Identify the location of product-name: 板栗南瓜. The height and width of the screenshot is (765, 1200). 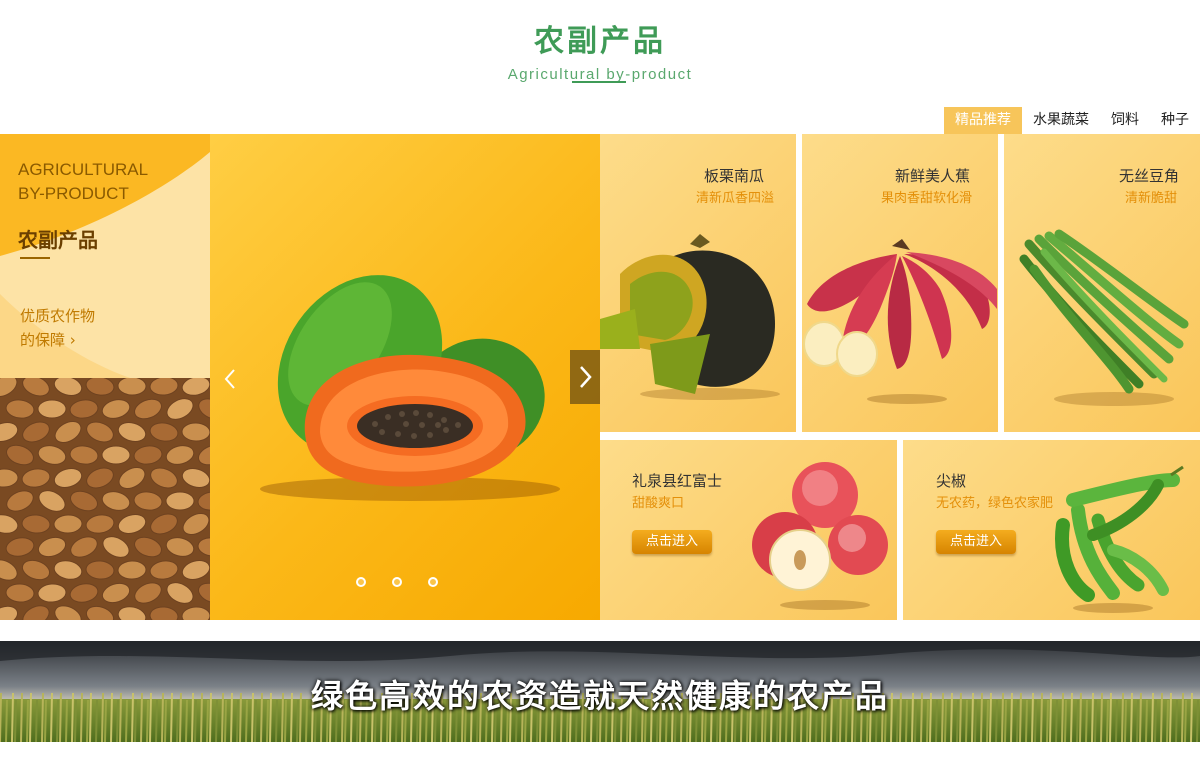
(733, 176).